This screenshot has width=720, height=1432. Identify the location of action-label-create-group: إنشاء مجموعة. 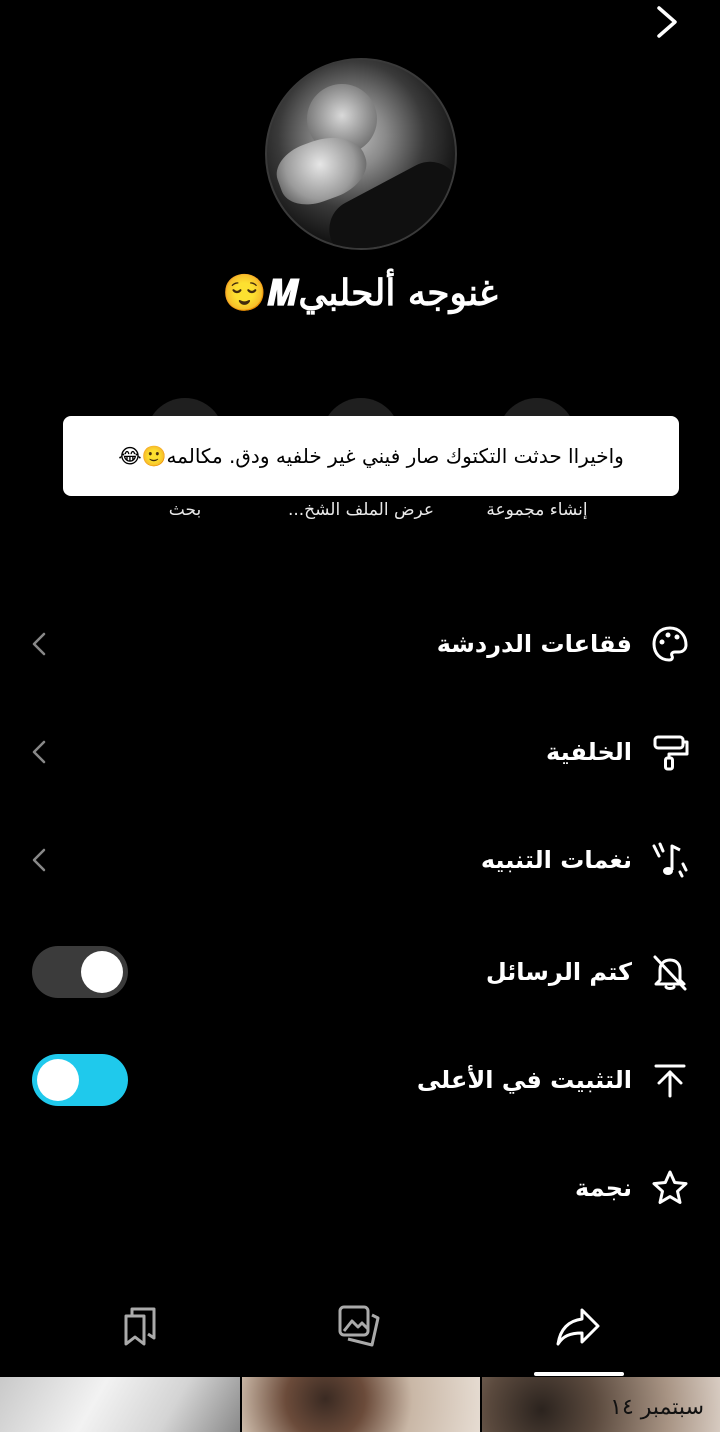
(537, 510).